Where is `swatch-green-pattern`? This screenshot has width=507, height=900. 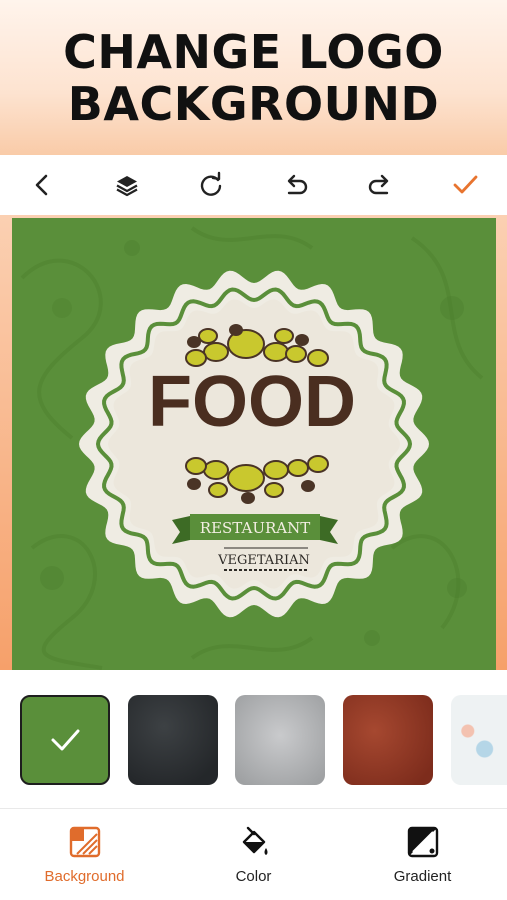 swatch-green-pattern is located at coordinates (65, 740).